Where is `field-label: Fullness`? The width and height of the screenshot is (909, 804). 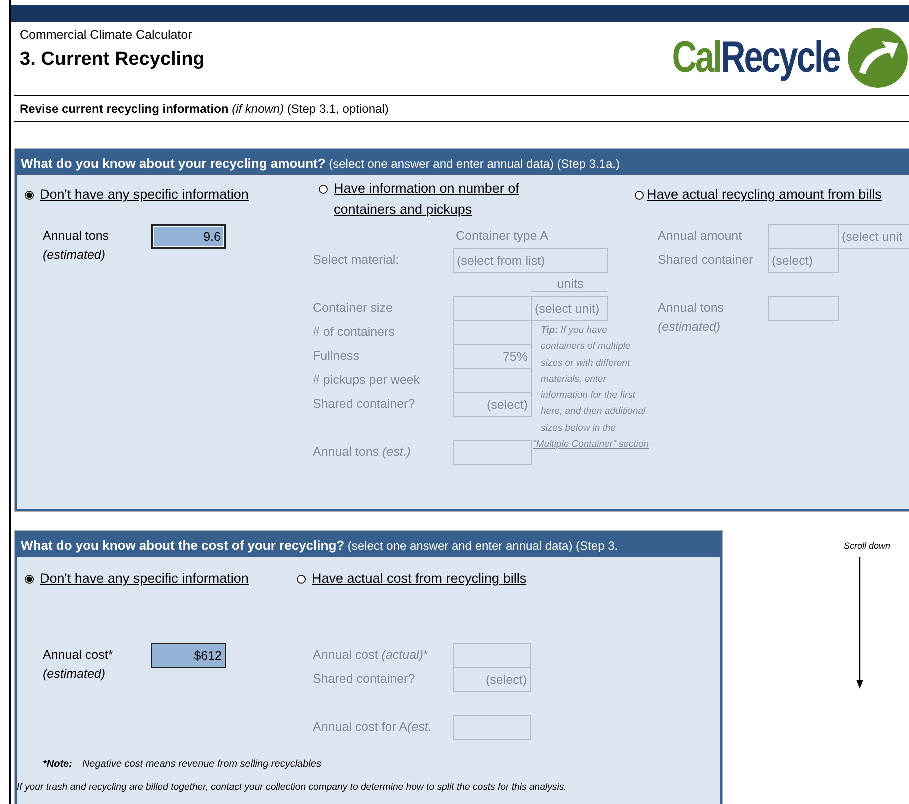
field-label: Fullness is located at coordinates (337, 356).